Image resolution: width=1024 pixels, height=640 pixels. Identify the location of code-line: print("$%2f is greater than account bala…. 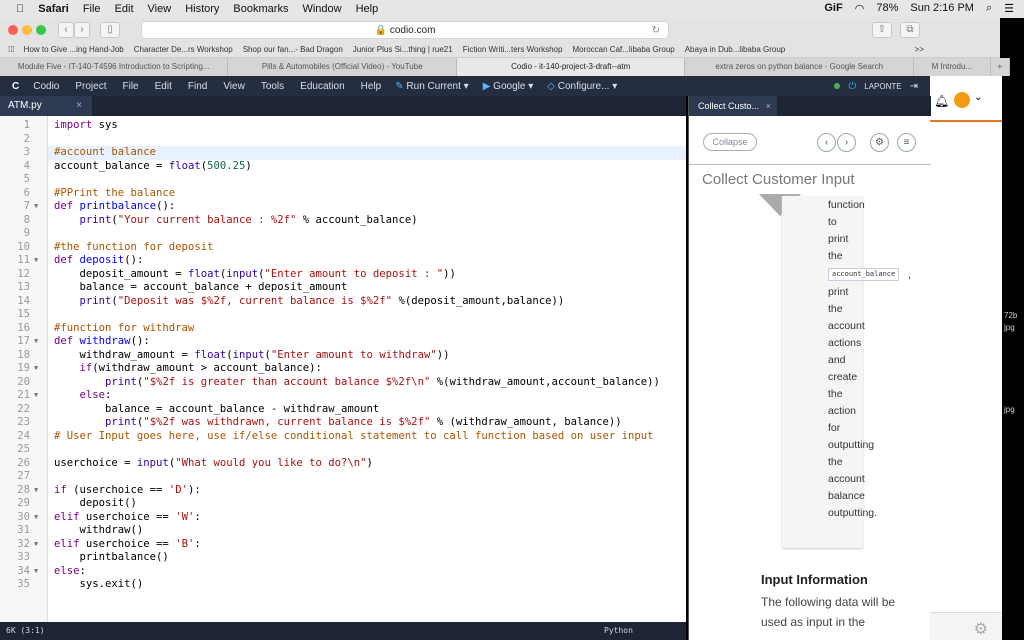
(367, 383).